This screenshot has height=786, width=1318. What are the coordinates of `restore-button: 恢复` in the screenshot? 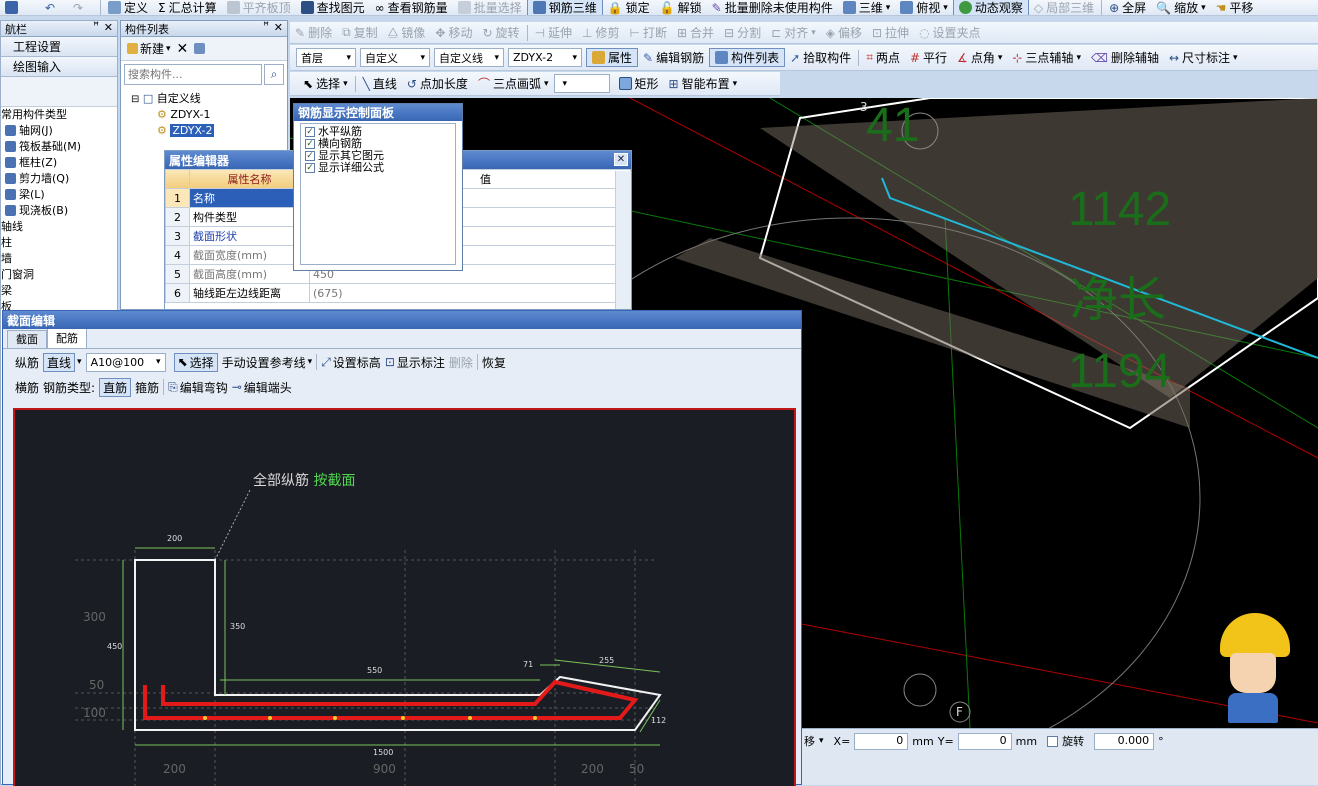 It's located at (494, 362).